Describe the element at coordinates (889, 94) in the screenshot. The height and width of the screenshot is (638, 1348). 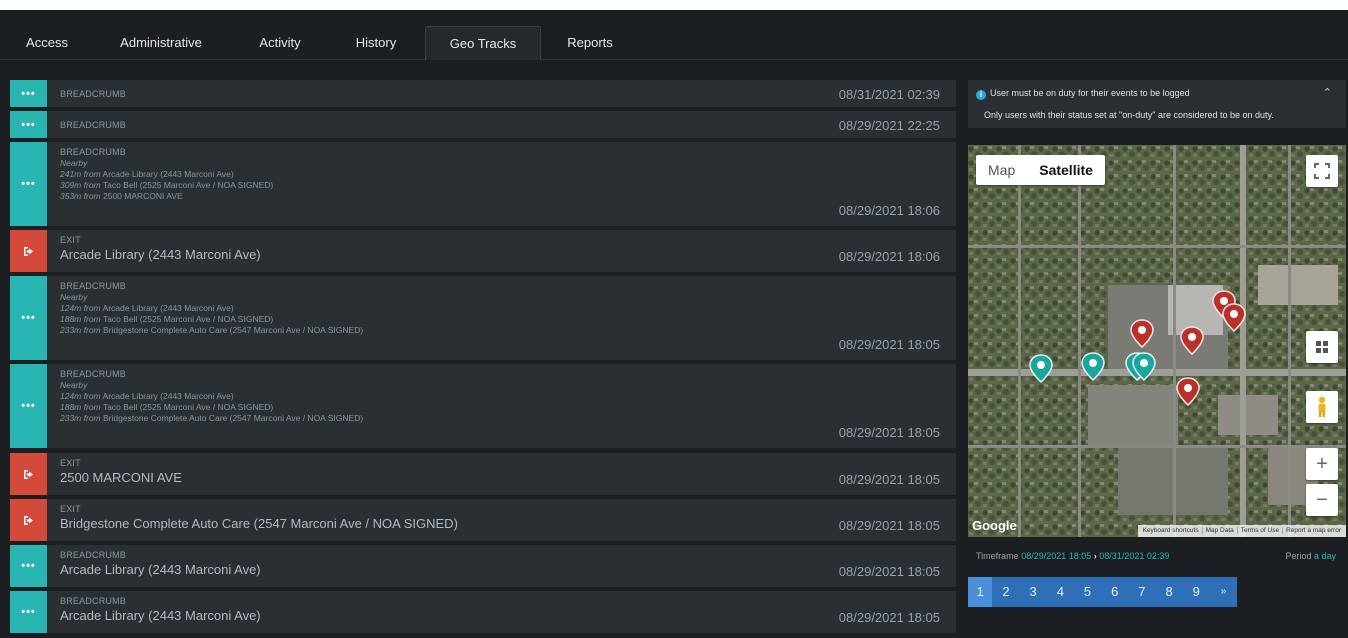
I see `event-timestamp: 08/31/2021 02:39` at that location.